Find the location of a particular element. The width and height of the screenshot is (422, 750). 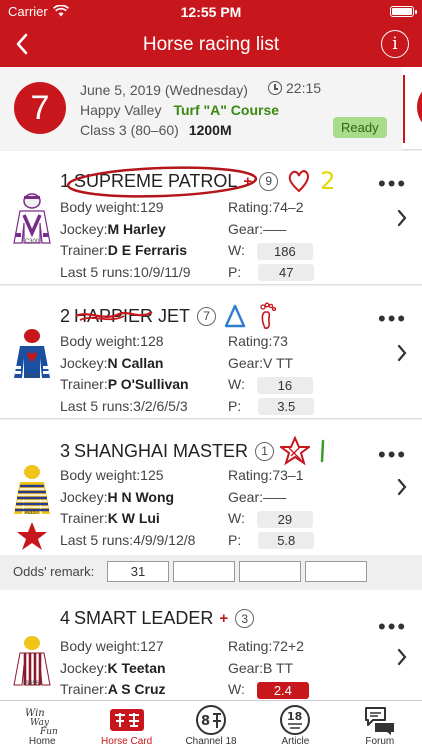

body-weight: Body weight:127 is located at coordinates (112, 646).